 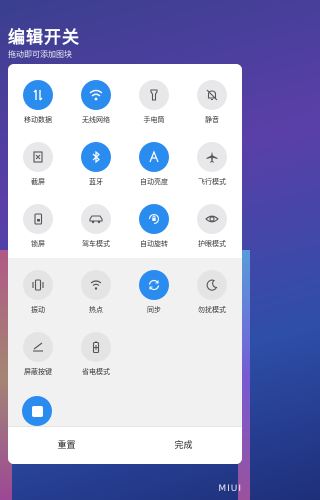 I want to click on tile-block-keys: 屏蔽按键, so click(x=38, y=354).